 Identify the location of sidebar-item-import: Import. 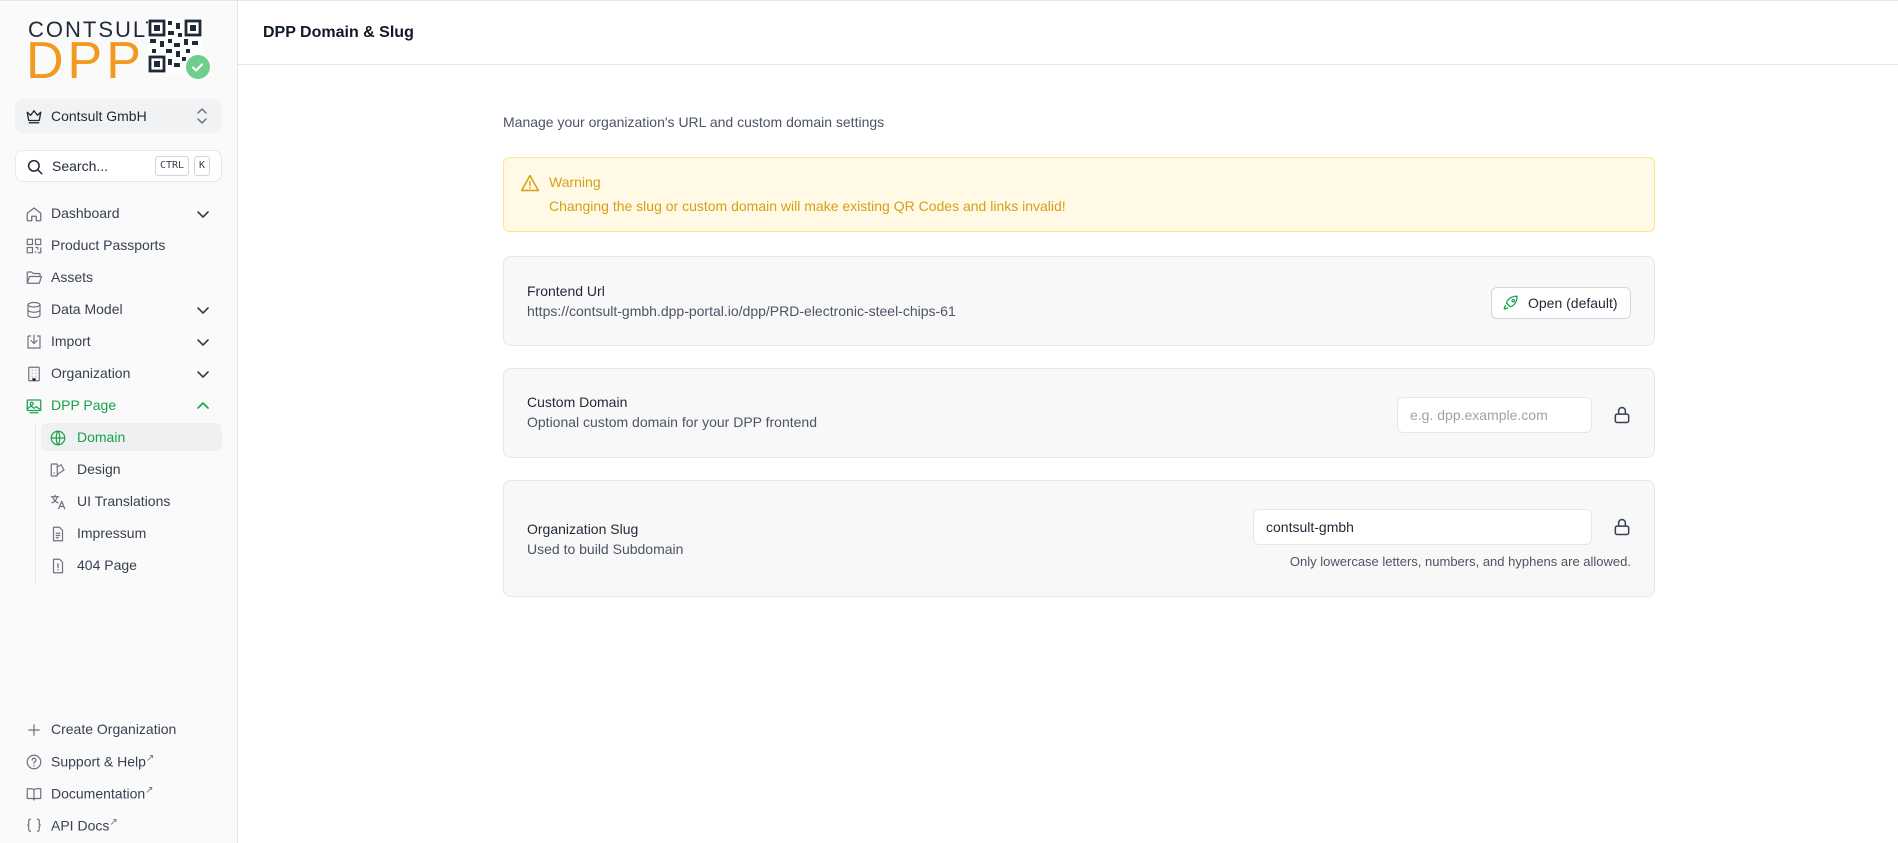
(118, 341).